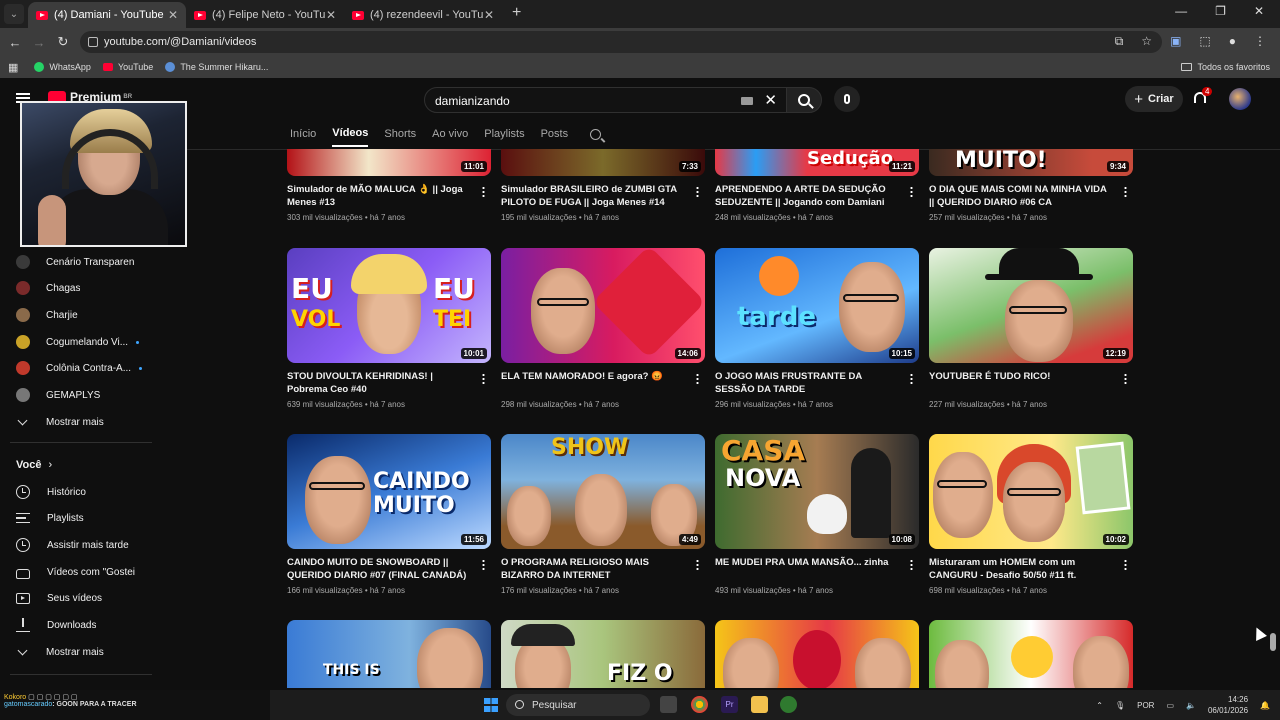  I want to click on back-icon: ←, so click(15, 42).